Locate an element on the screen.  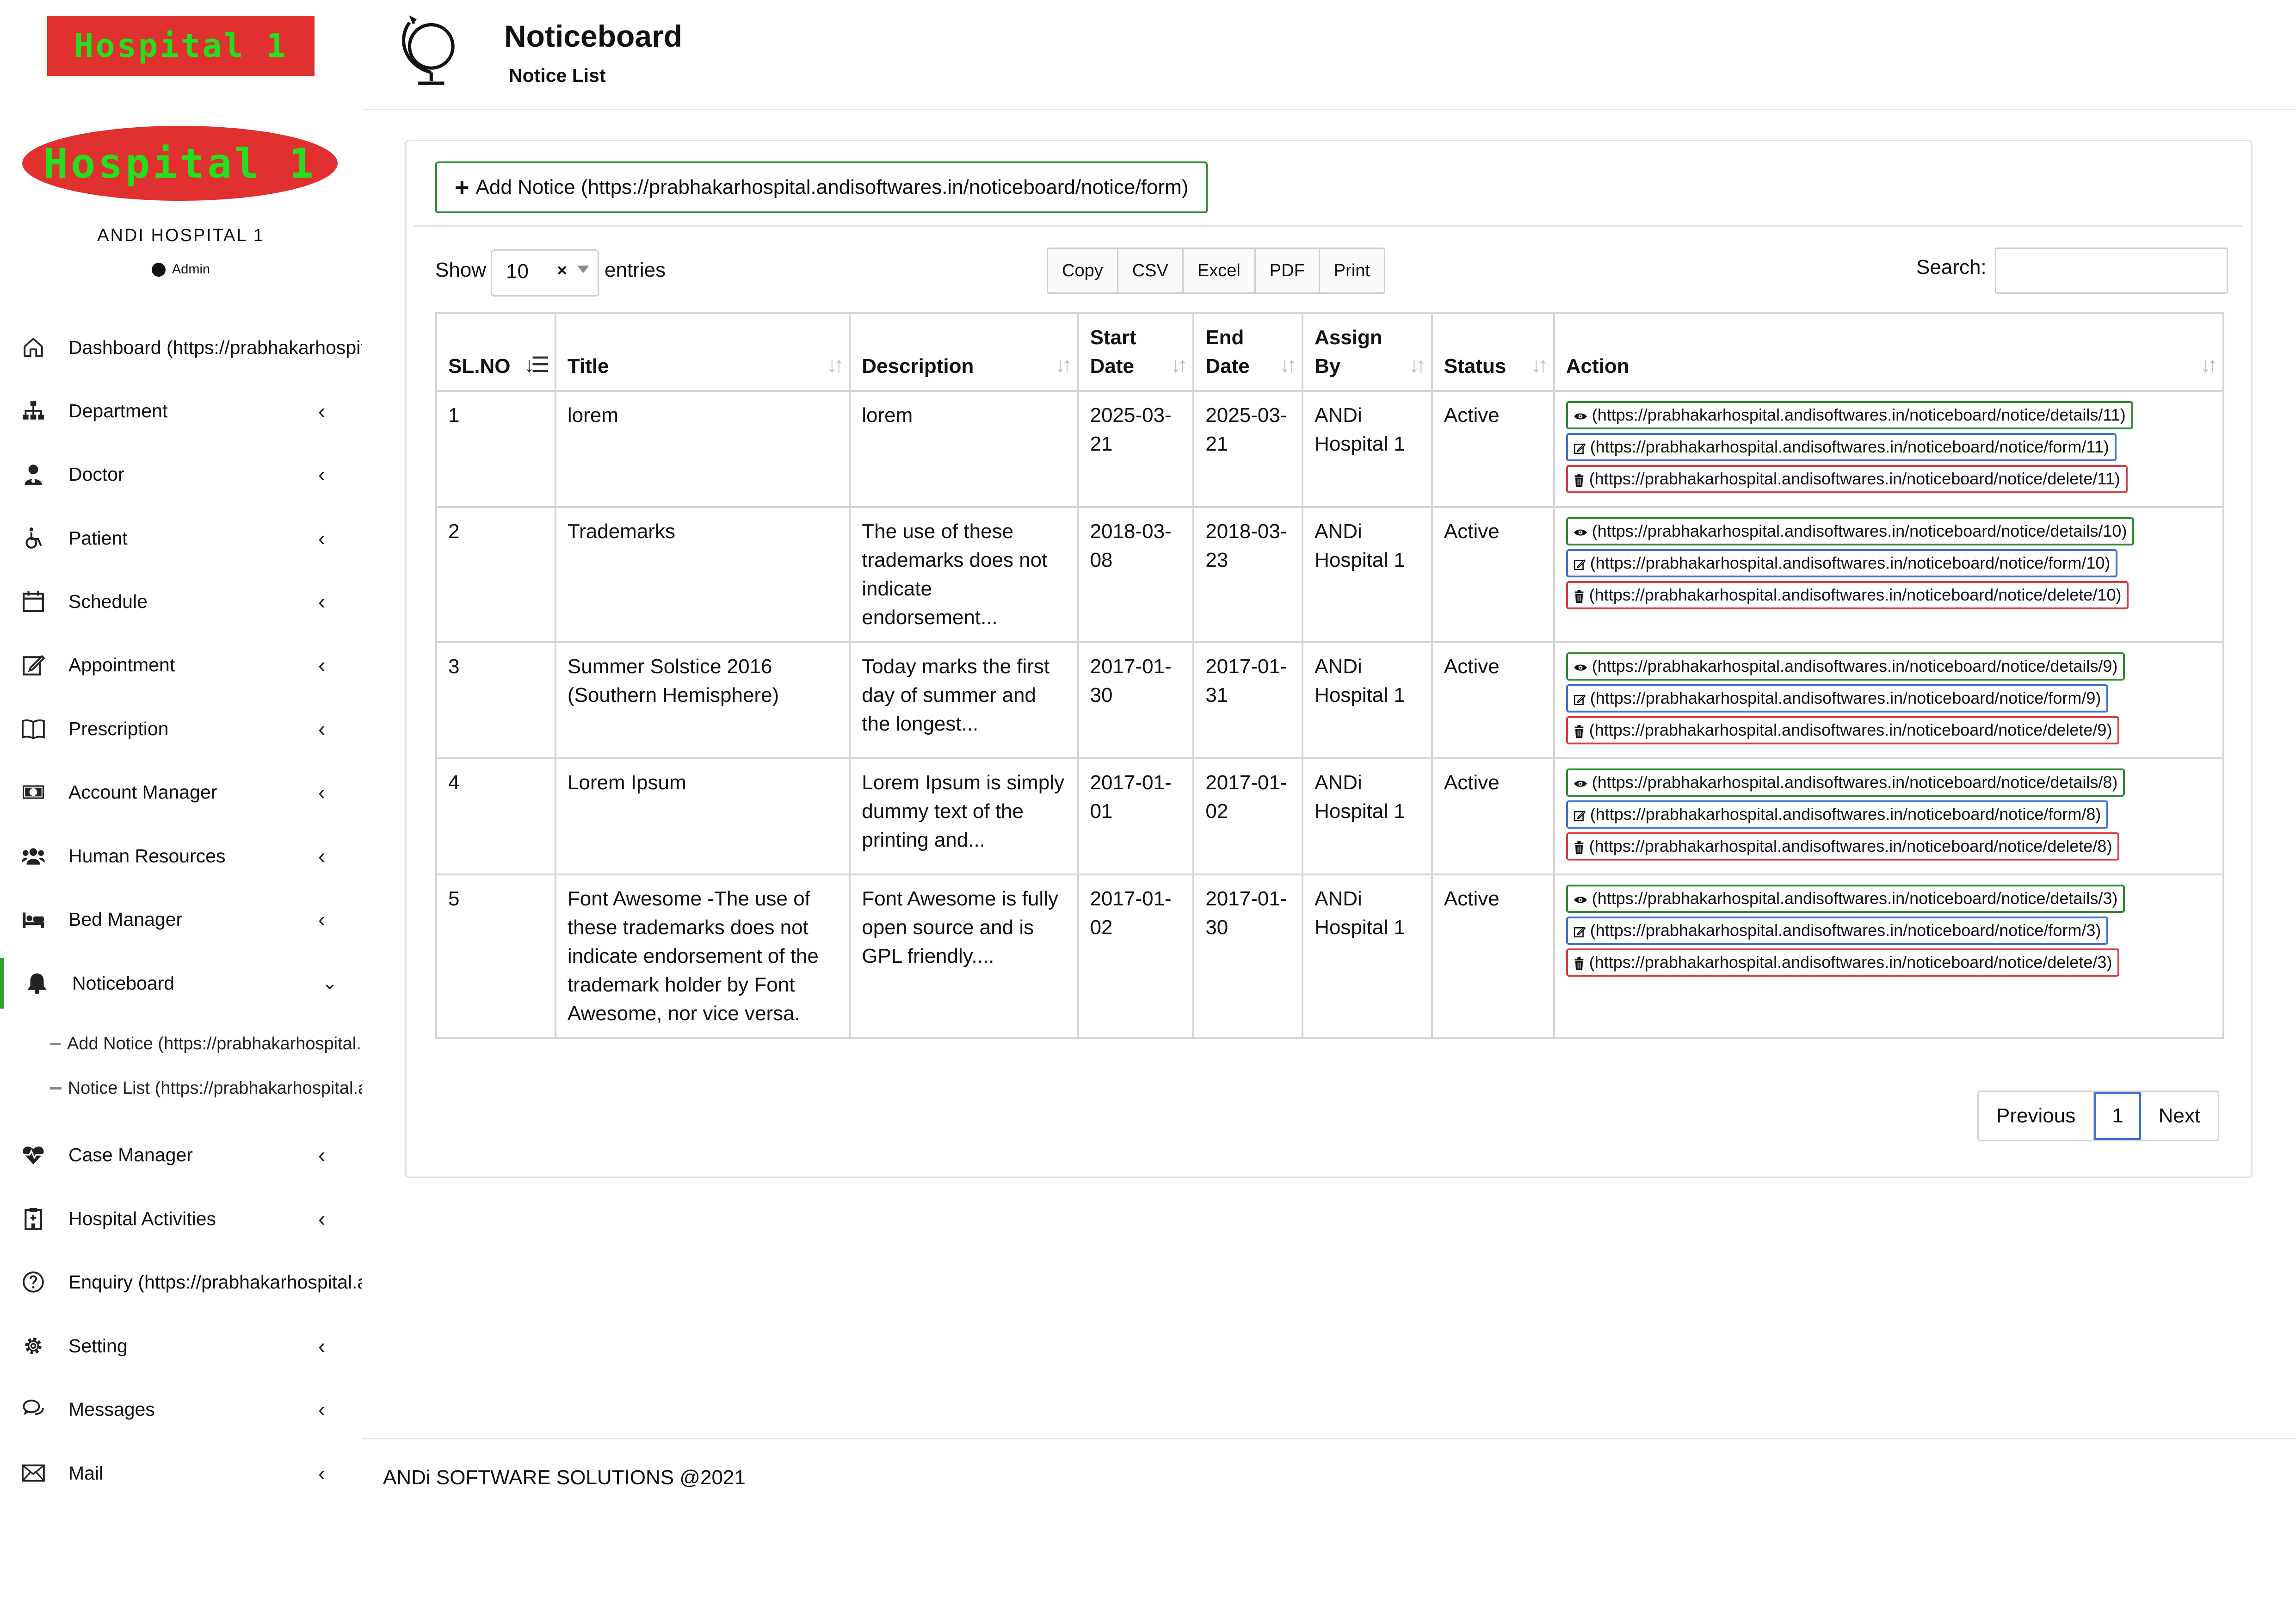
column-header-status: Status ↓↑ is located at coordinates (1493, 352).